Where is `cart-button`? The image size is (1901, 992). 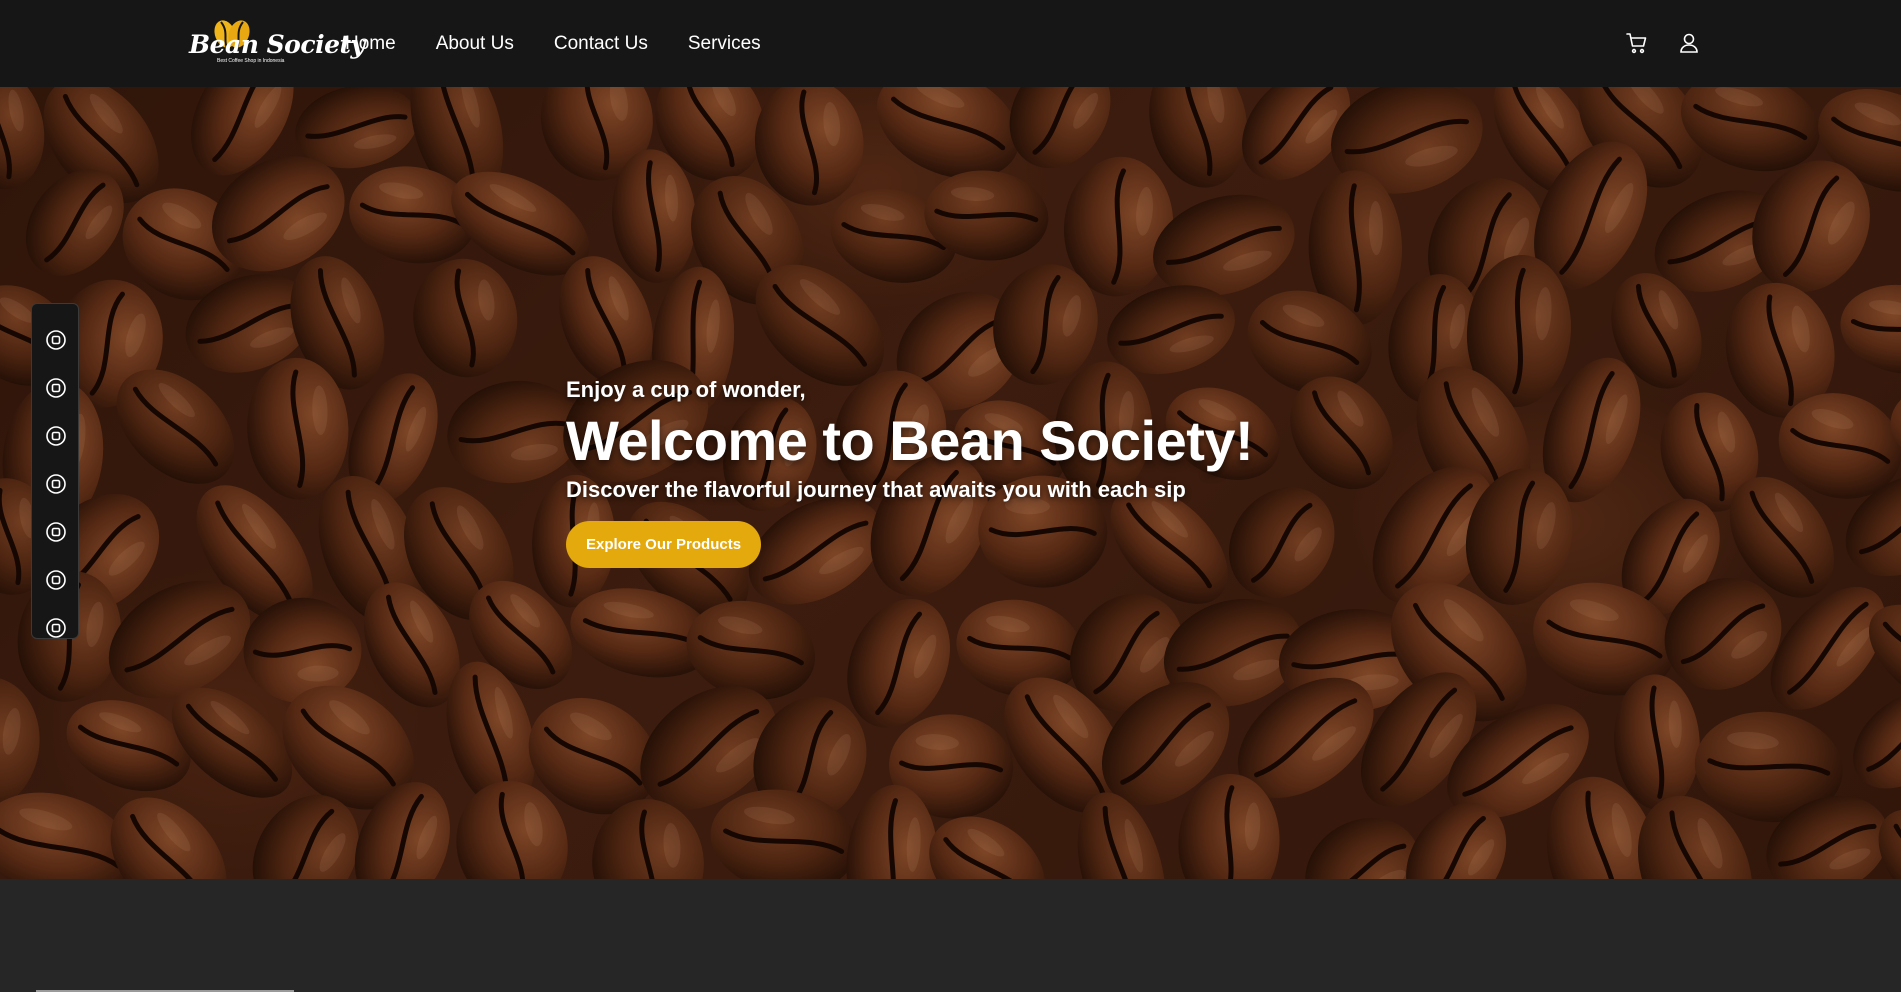
cart-button is located at coordinates (1637, 43).